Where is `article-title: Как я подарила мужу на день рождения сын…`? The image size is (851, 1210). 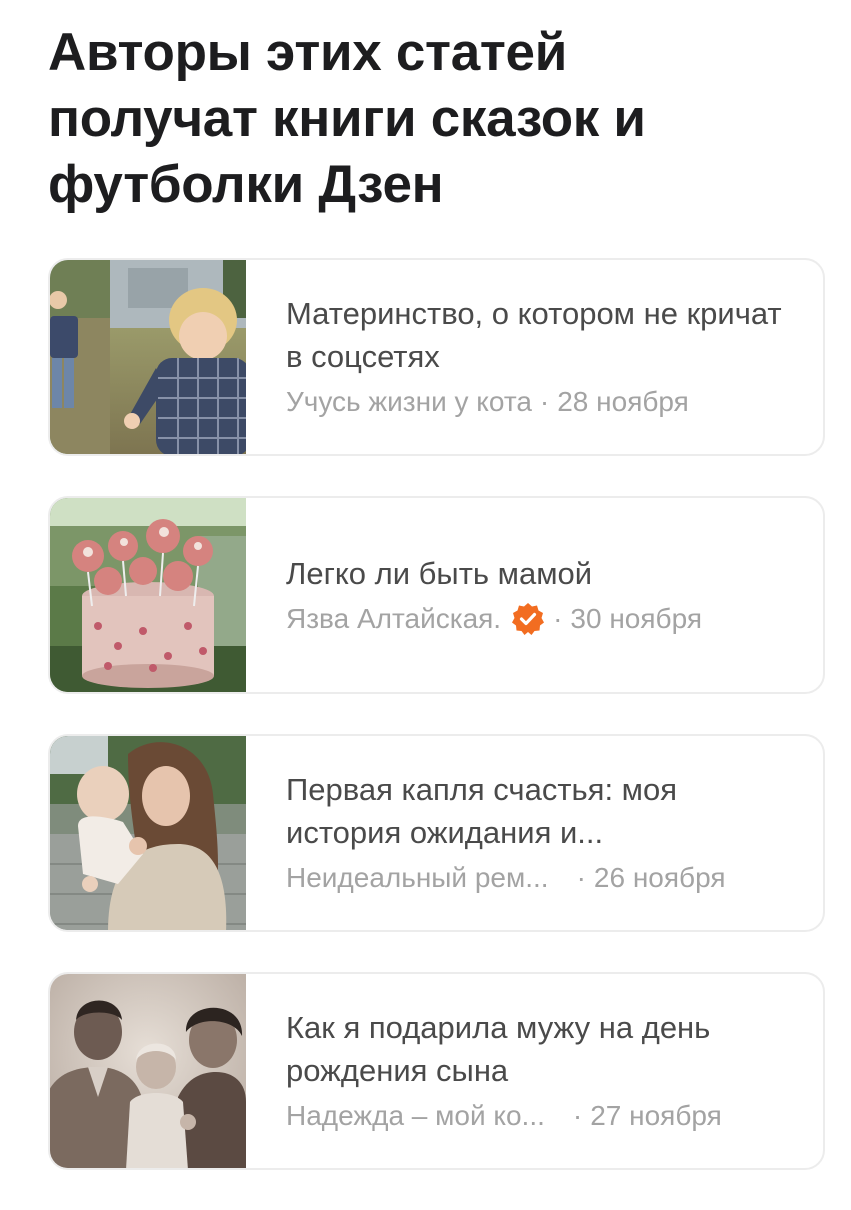
article-title: Как я подарила мужу на день рождения сын… is located at coordinates (539, 1049).